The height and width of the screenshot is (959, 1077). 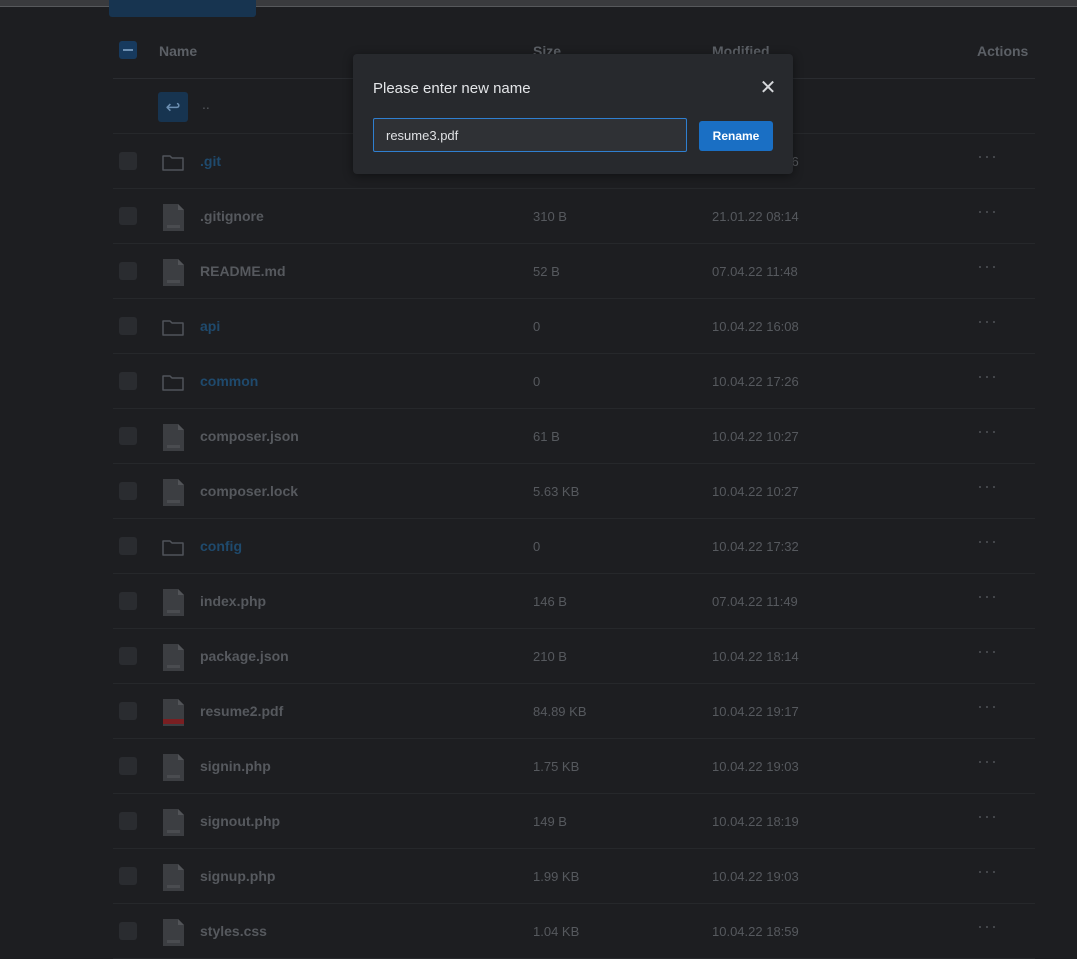 I want to click on file-size: 5.63 KB, so click(x=556, y=491).